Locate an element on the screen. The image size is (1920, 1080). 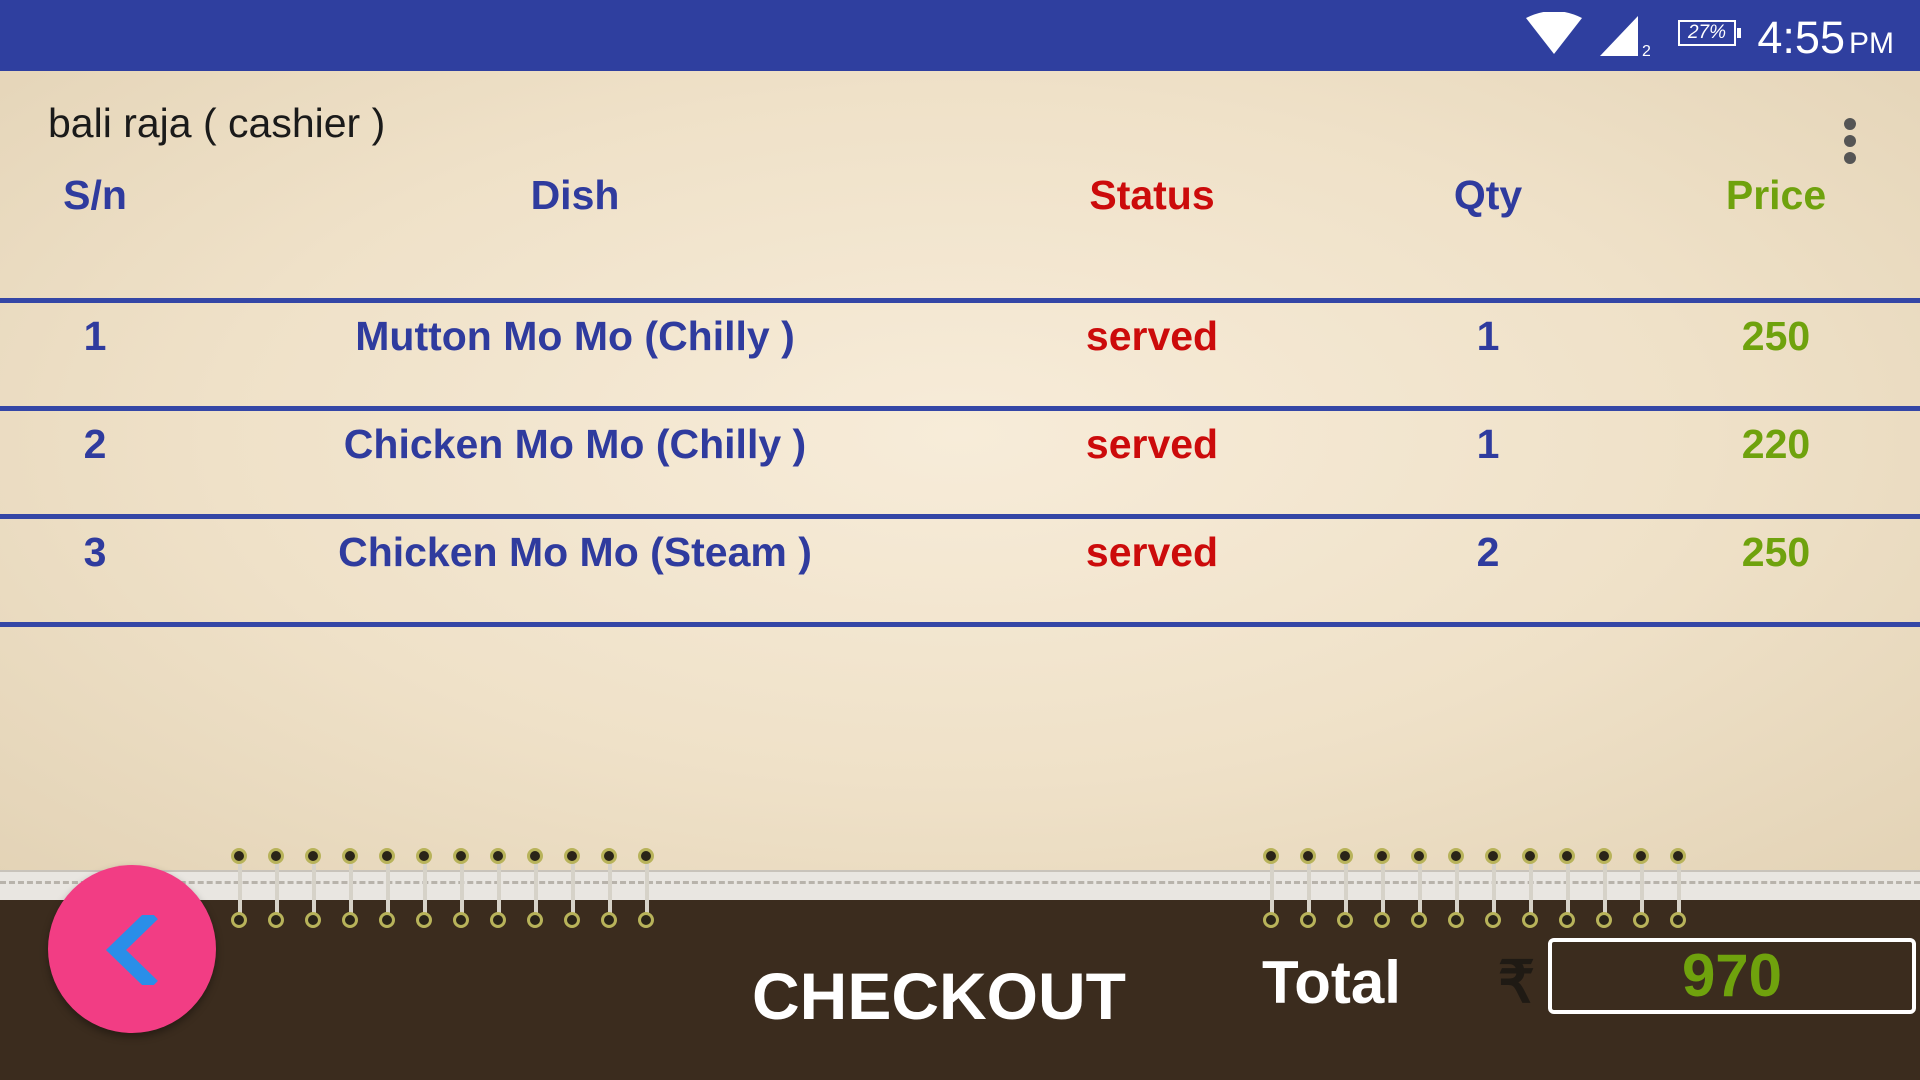
signal-icon: 2 is located at coordinates (1625, 37).